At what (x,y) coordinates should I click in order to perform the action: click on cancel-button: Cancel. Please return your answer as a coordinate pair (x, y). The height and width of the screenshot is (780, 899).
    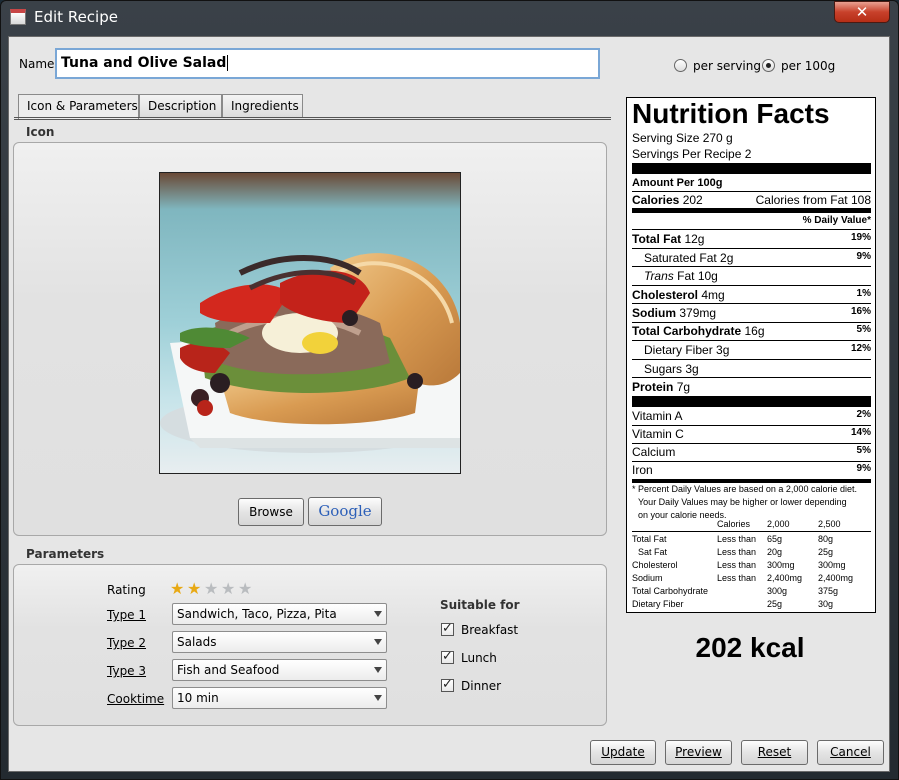
    Looking at the image, I should click on (850, 752).